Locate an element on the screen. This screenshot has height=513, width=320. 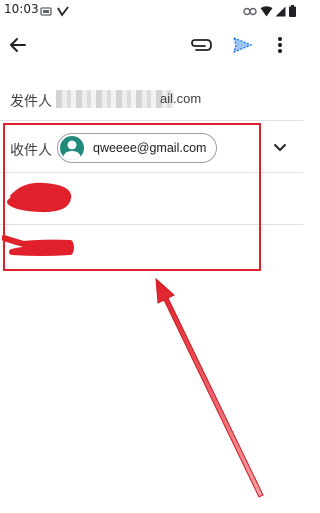
back-button is located at coordinates (18, 47).